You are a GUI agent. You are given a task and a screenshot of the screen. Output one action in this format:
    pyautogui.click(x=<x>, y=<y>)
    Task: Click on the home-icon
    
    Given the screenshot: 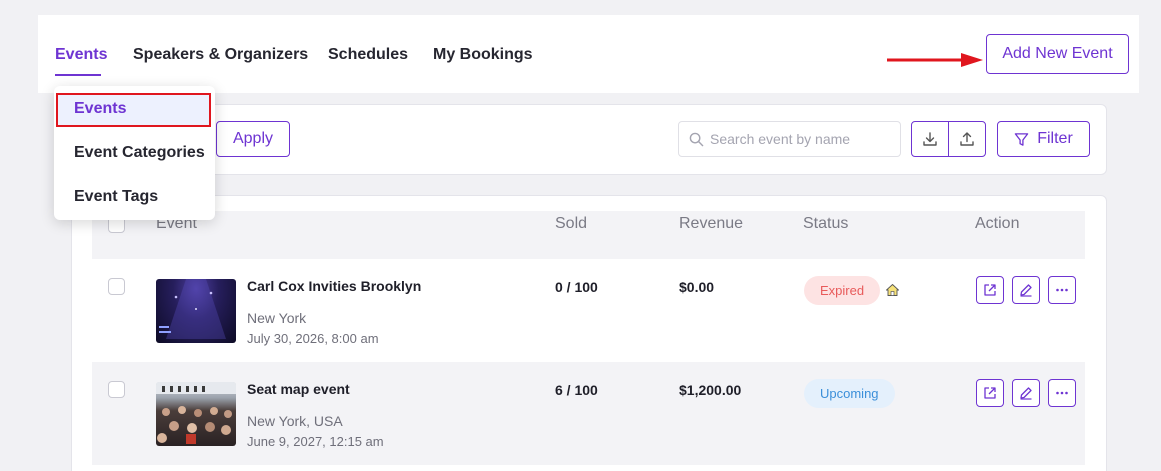 What is the action you would take?
    pyautogui.click(x=892, y=290)
    